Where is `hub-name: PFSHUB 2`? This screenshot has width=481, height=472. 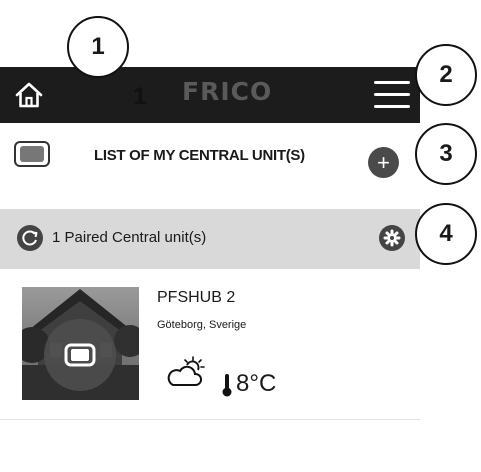
hub-name: PFSHUB 2 is located at coordinates (196, 297).